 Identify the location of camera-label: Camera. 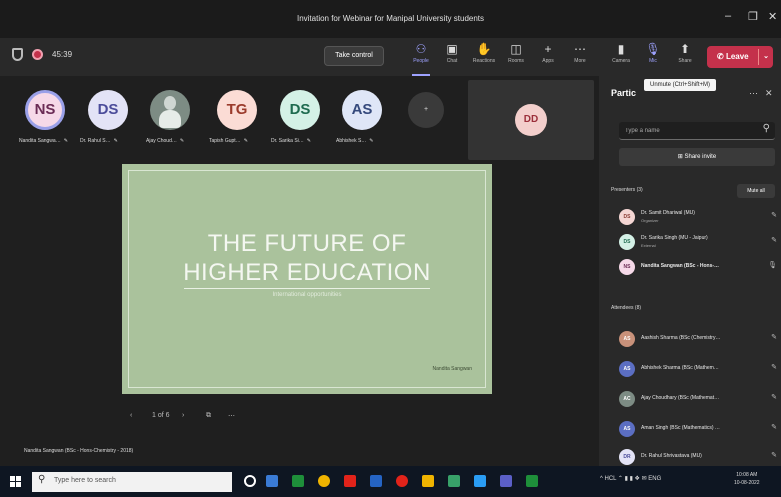
(621, 61).